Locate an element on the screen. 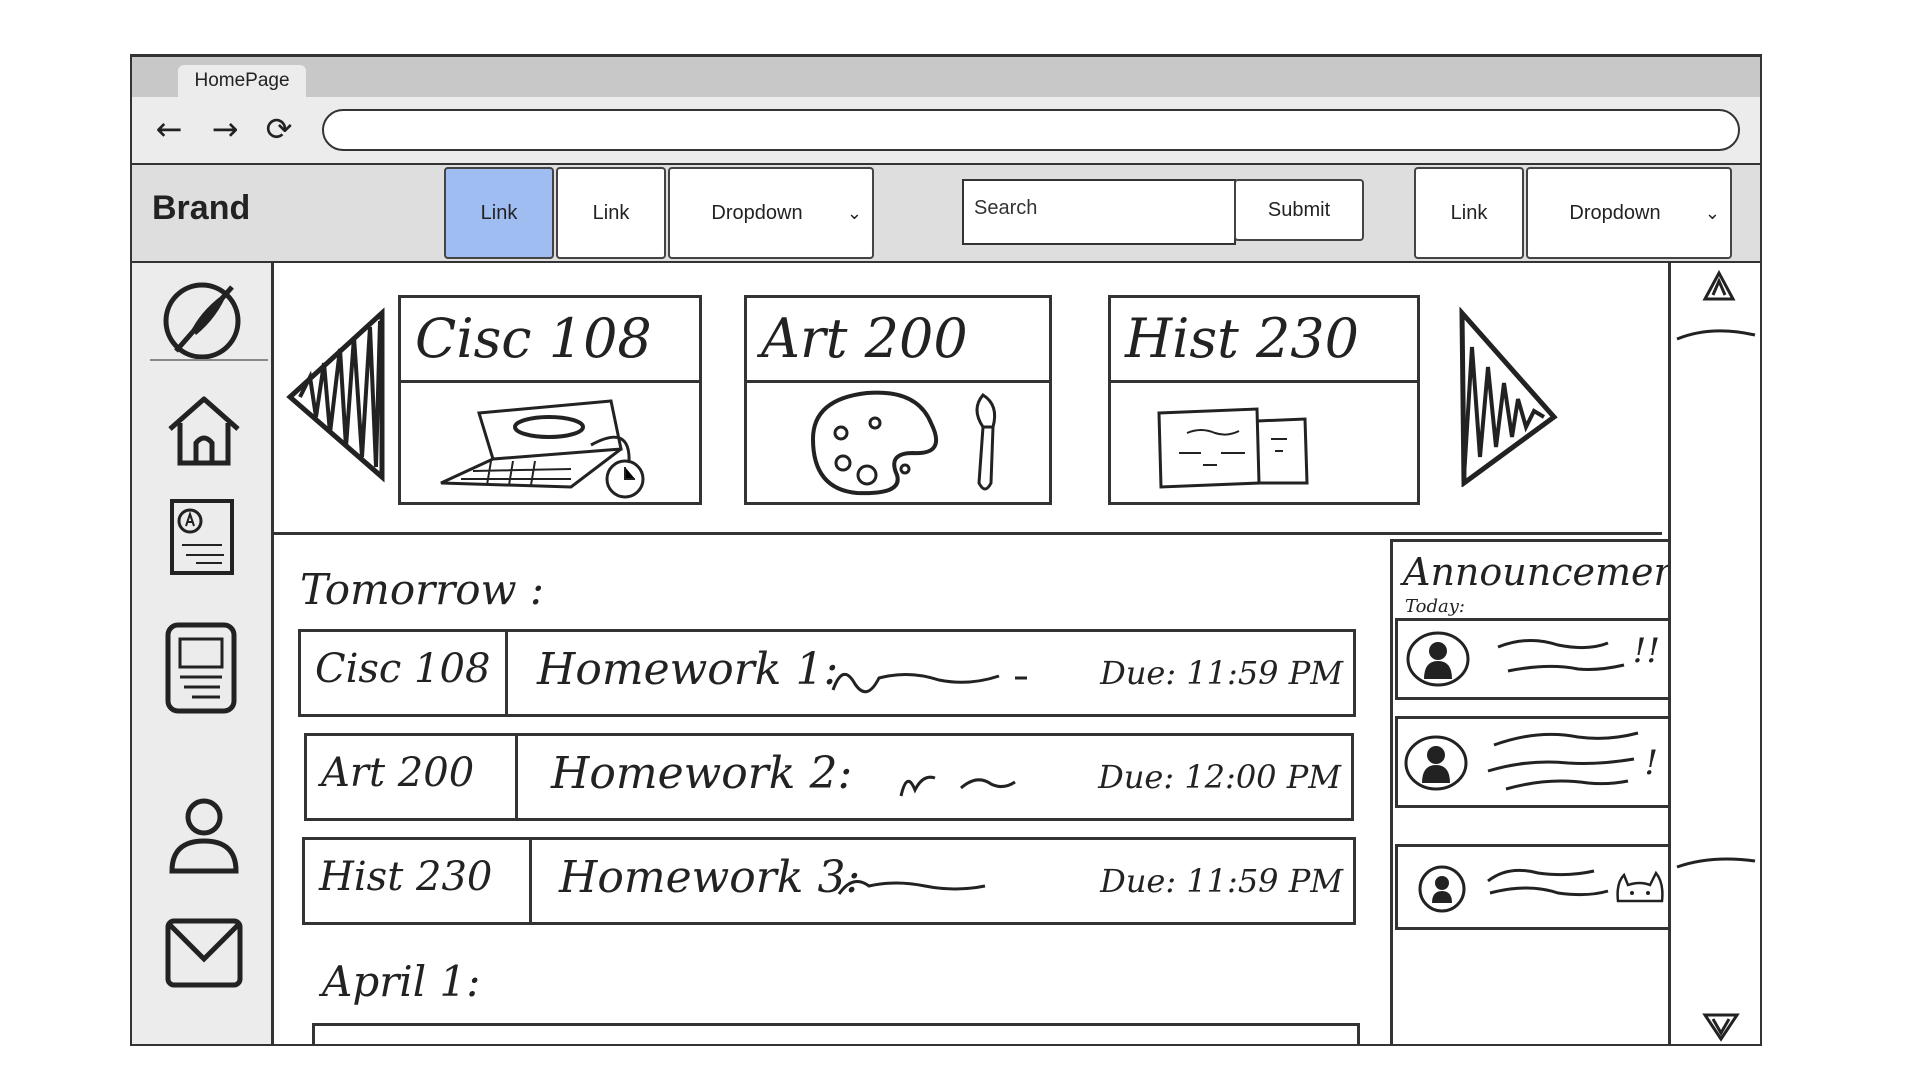 The image size is (1920, 1080). assignment-due: Due: 12:00 PM is located at coordinates (1219, 777).